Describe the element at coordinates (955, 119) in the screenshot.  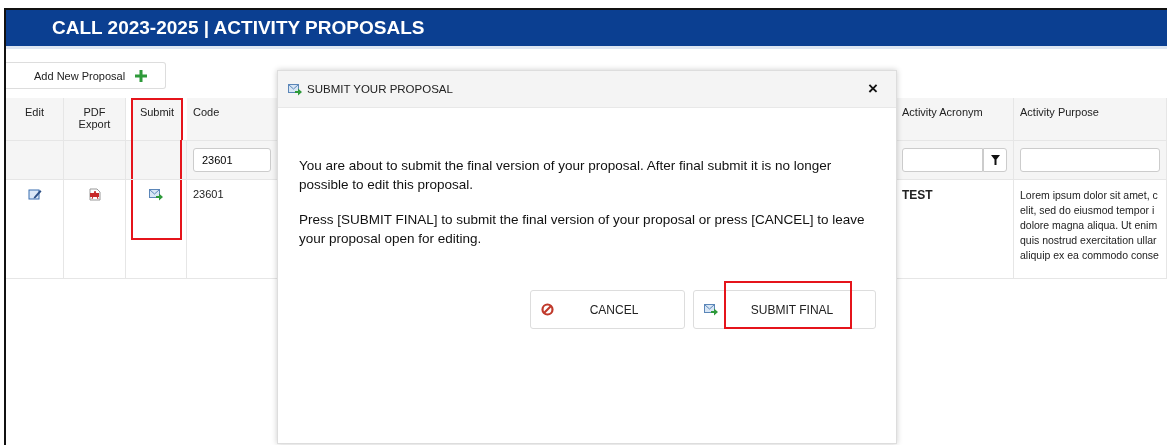
I see `column-header: Activity Acronym` at that location.